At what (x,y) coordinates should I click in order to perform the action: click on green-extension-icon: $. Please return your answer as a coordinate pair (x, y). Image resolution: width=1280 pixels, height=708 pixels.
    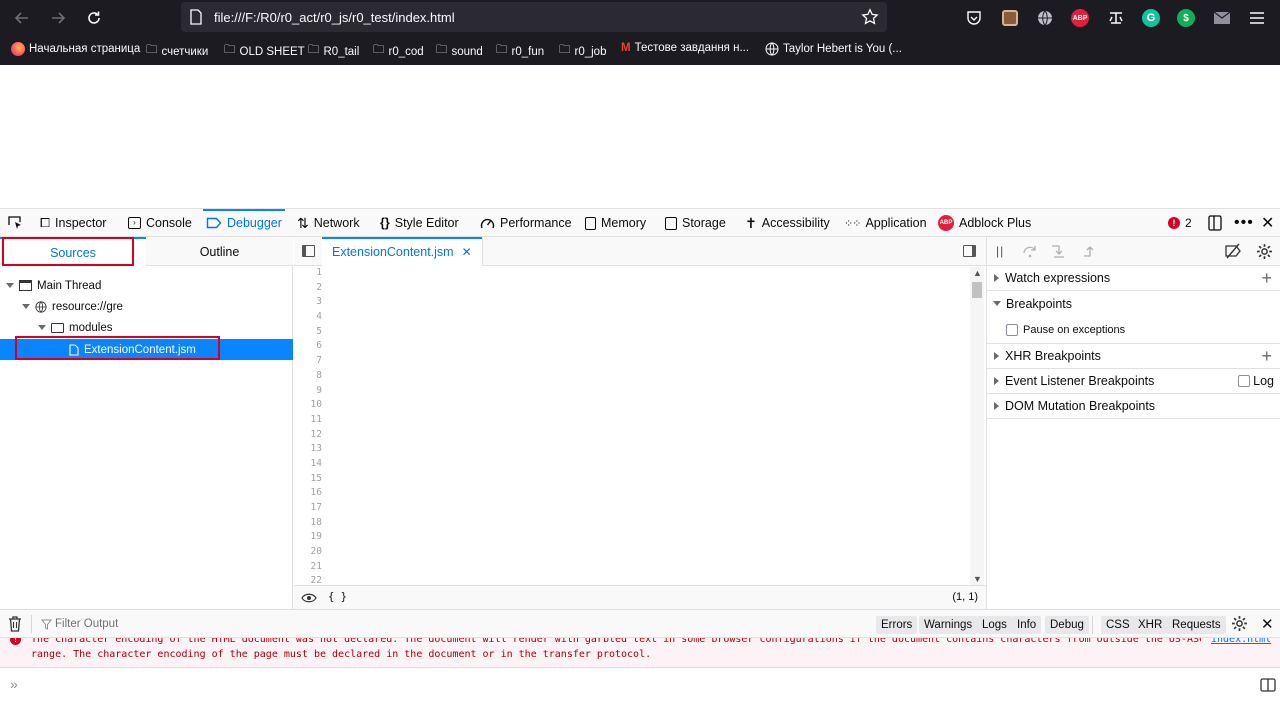
    Looking at the image, I should click on (1186, 18).